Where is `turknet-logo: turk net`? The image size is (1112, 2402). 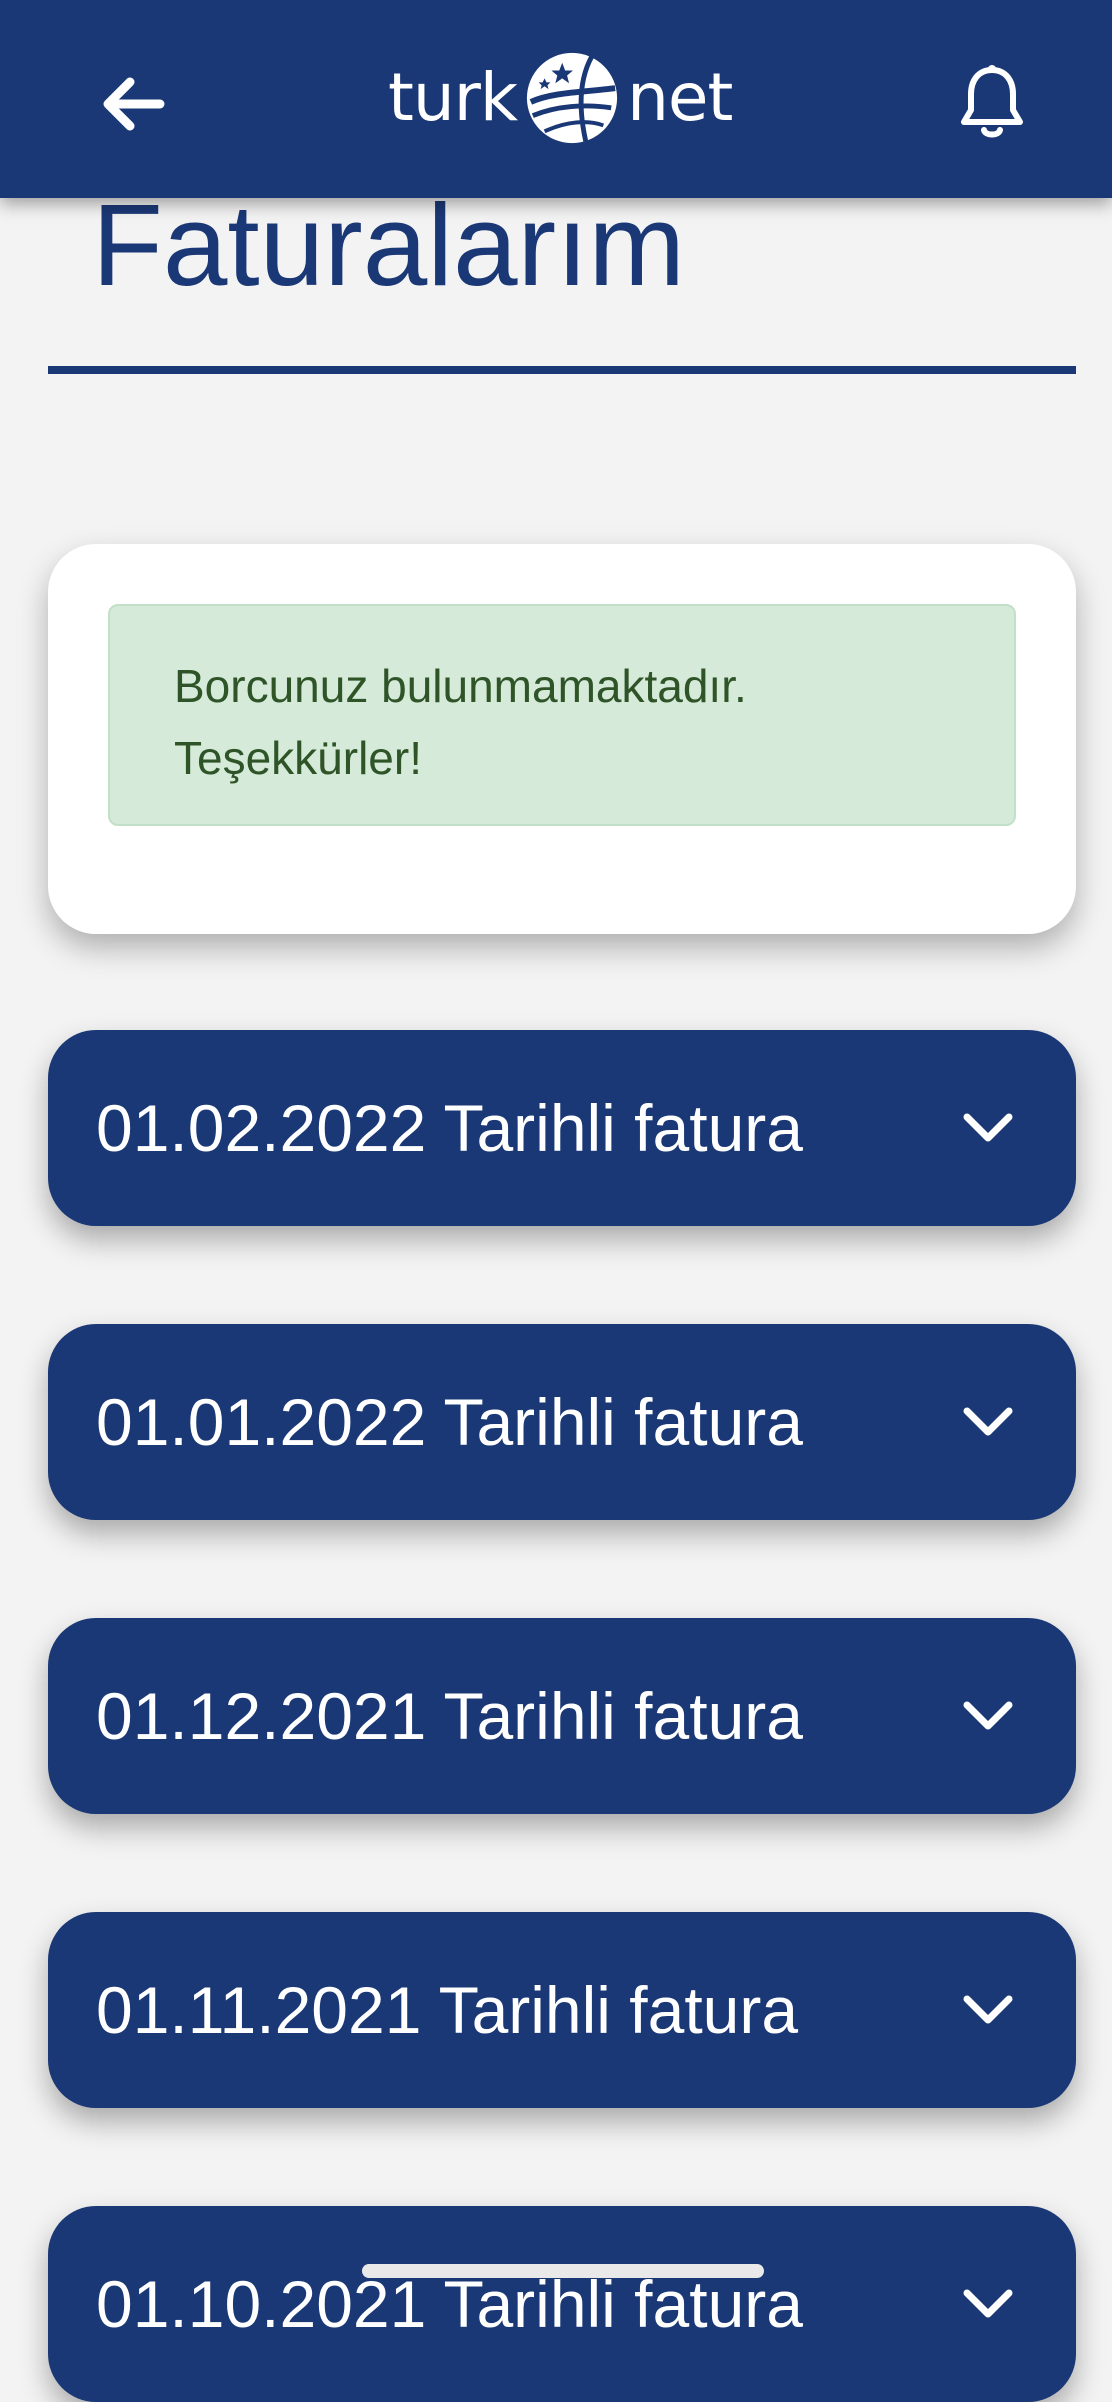
turknet-logo: turk net is located at coordinates (566, 98).